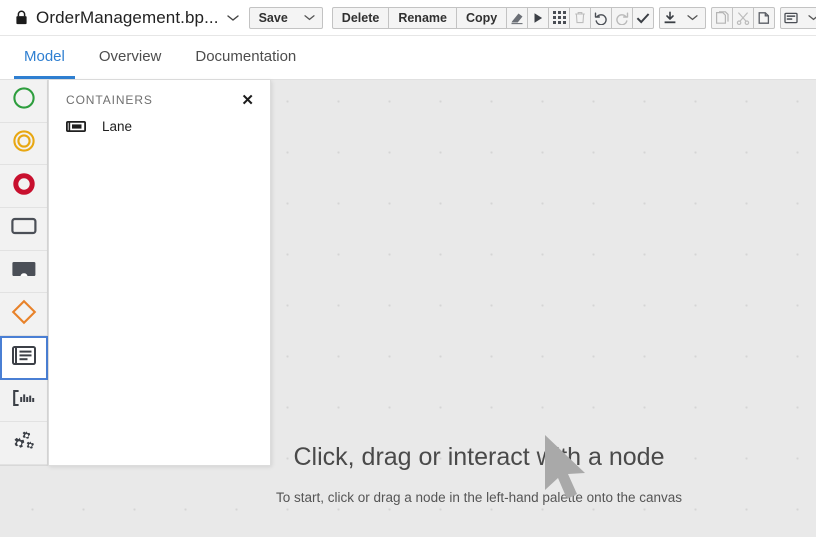  What do you see at coordinates (159, 121) in the screenshot?
I see `list-item-lane: Lane` at bounding box center [159, 121].